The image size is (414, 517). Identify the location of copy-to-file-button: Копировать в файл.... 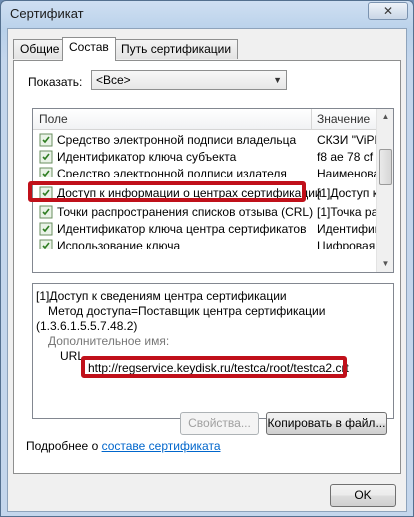
(326, 423).